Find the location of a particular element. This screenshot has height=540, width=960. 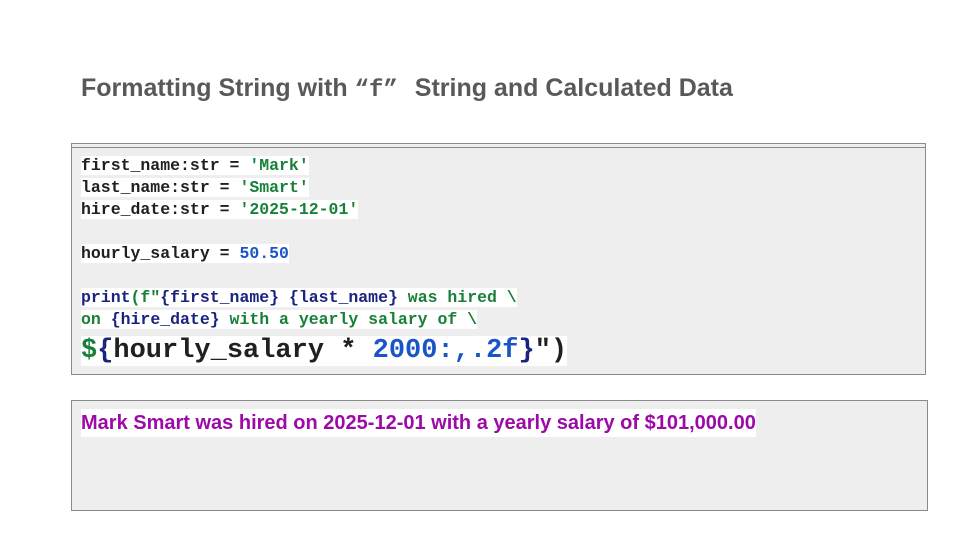

code-brace-close: } is located at coordinates (526, 351).